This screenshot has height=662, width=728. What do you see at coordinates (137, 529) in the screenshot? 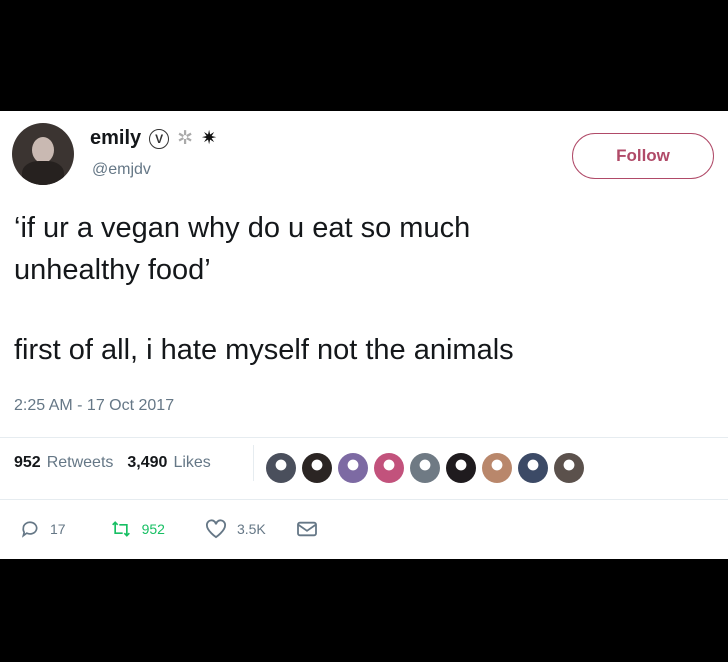
I see `retweet-action: 952` at bounding box center [137, 529].